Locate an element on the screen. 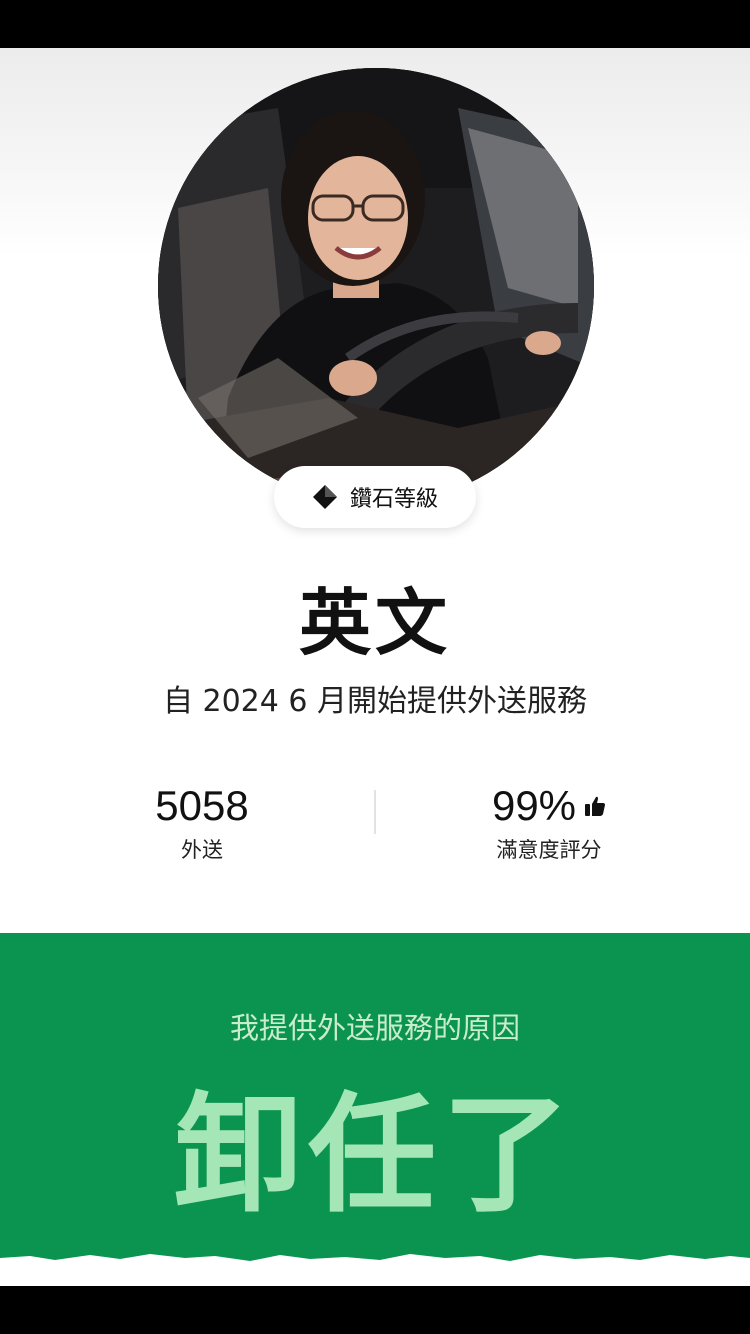  diamond-icon is located at coordinates (324, 497).